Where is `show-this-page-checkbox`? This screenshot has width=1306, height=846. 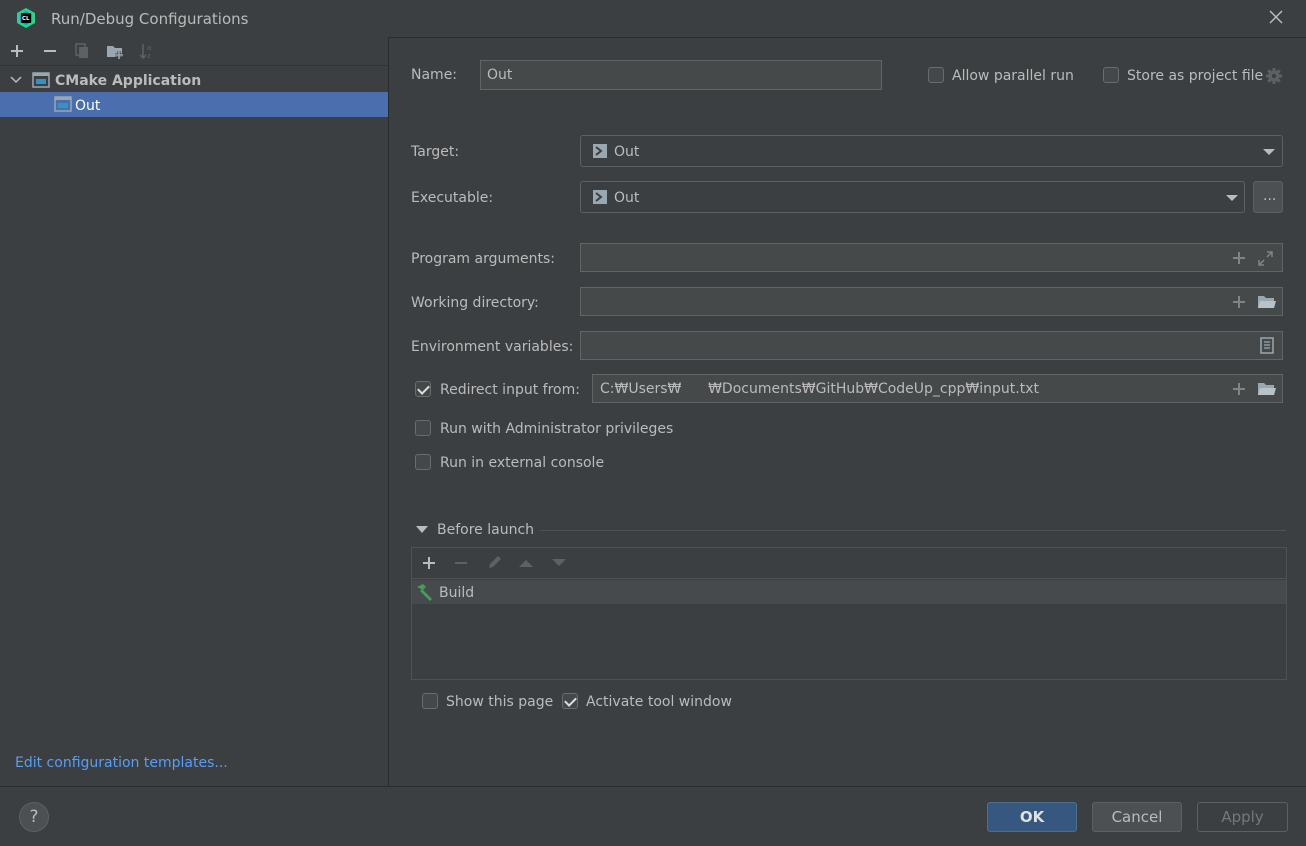 show-this-page-checkbox is located at coordinates (430, 701).